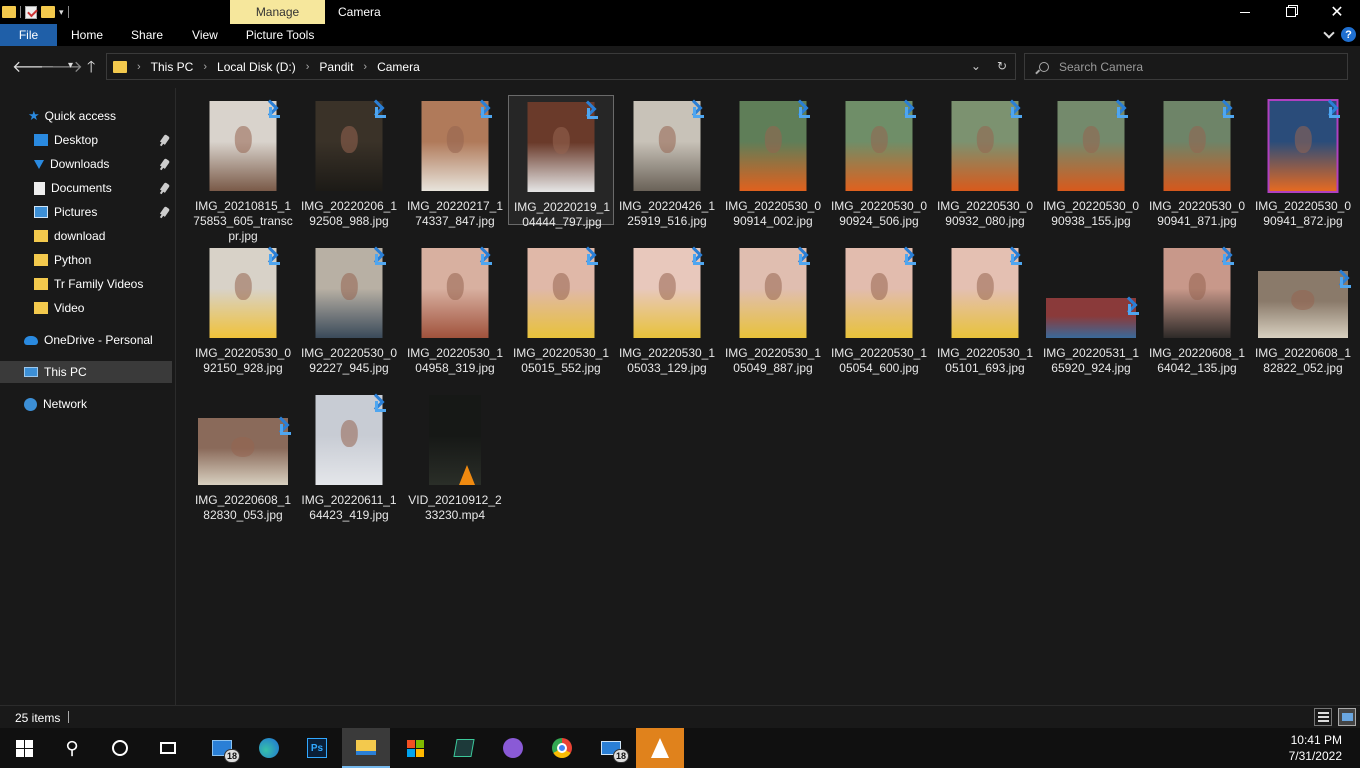 Image resolution: width=1360 pixels, height=768 pixels. Describe the element at coordinates (1316, 740) in the screenshot. I see `clock-time: 10:41 PM` at that location.